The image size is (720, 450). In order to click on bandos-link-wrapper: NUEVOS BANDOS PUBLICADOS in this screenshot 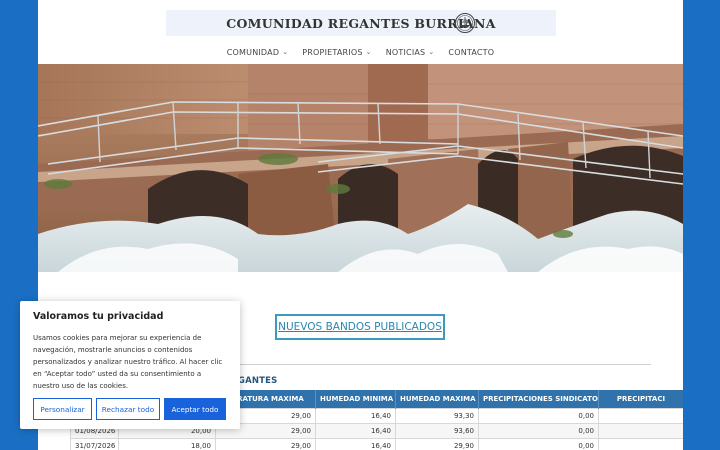, I will do `click(360, 327)`.